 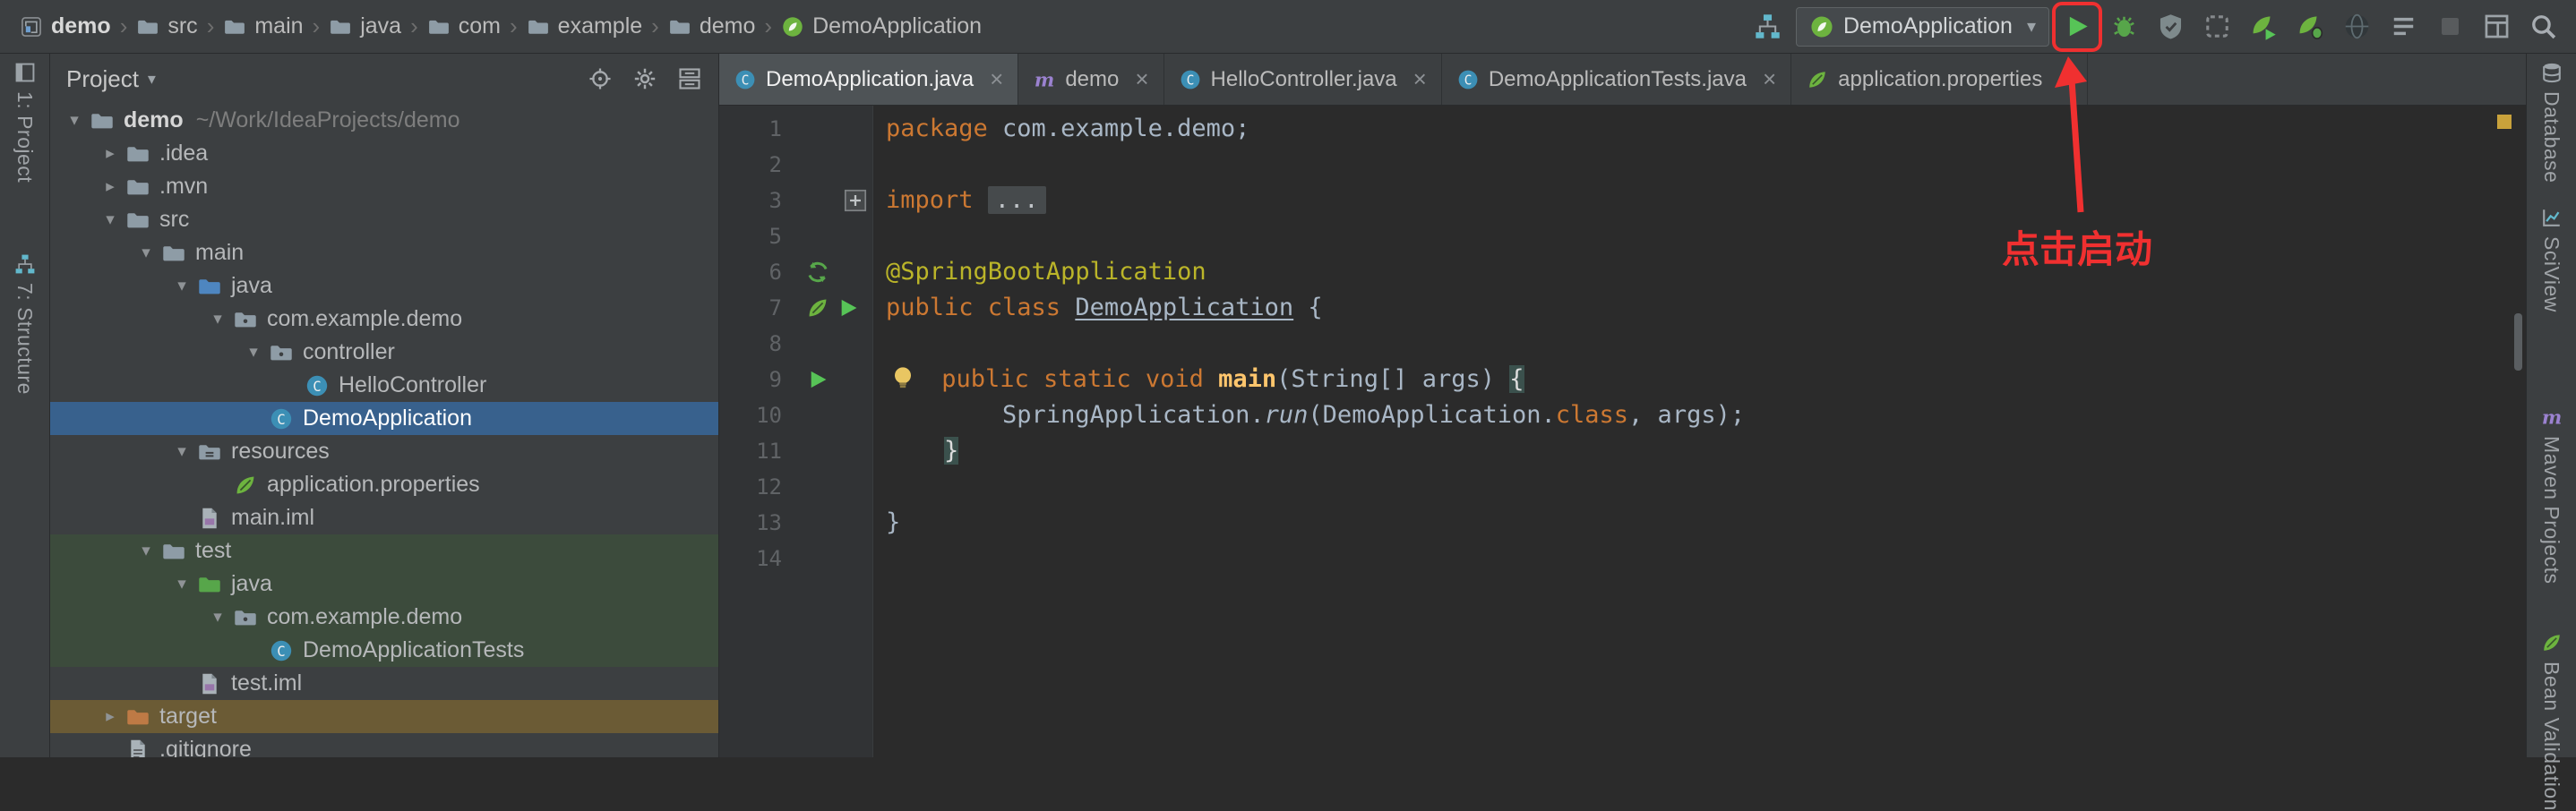 I want to click on tree-item-label: application.properties, so click(x=373, y=485).